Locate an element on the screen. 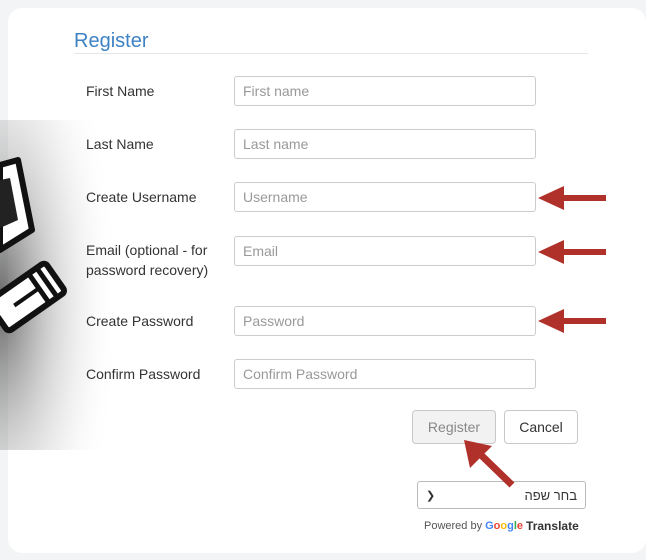 This screenshot has height=560, width=646. last-name-label: Last Name is located at coordinates (120, 144).